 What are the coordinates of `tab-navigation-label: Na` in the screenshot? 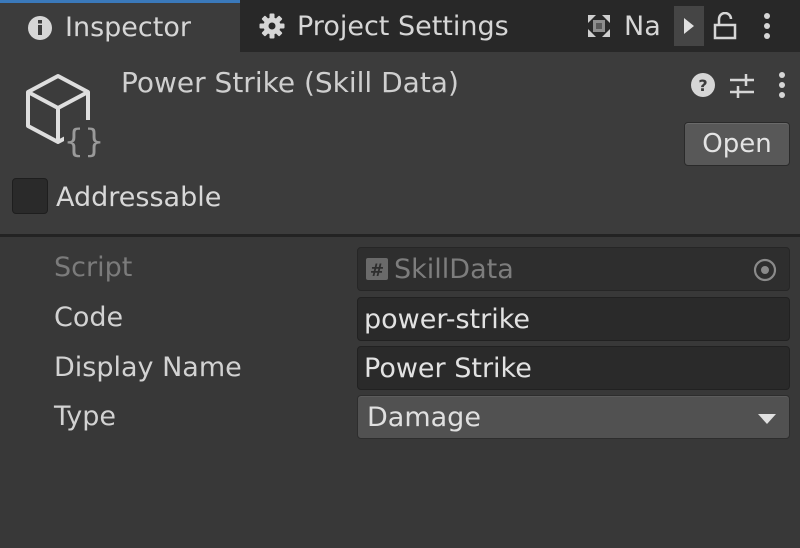 It's located at (642, 26).